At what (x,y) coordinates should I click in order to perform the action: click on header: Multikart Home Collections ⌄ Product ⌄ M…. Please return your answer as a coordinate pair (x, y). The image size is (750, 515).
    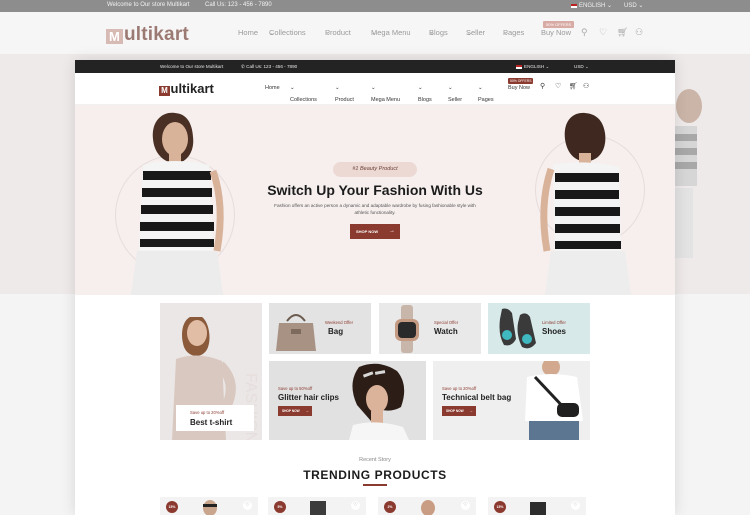
    Looking at the image, I should click on (375, 89).